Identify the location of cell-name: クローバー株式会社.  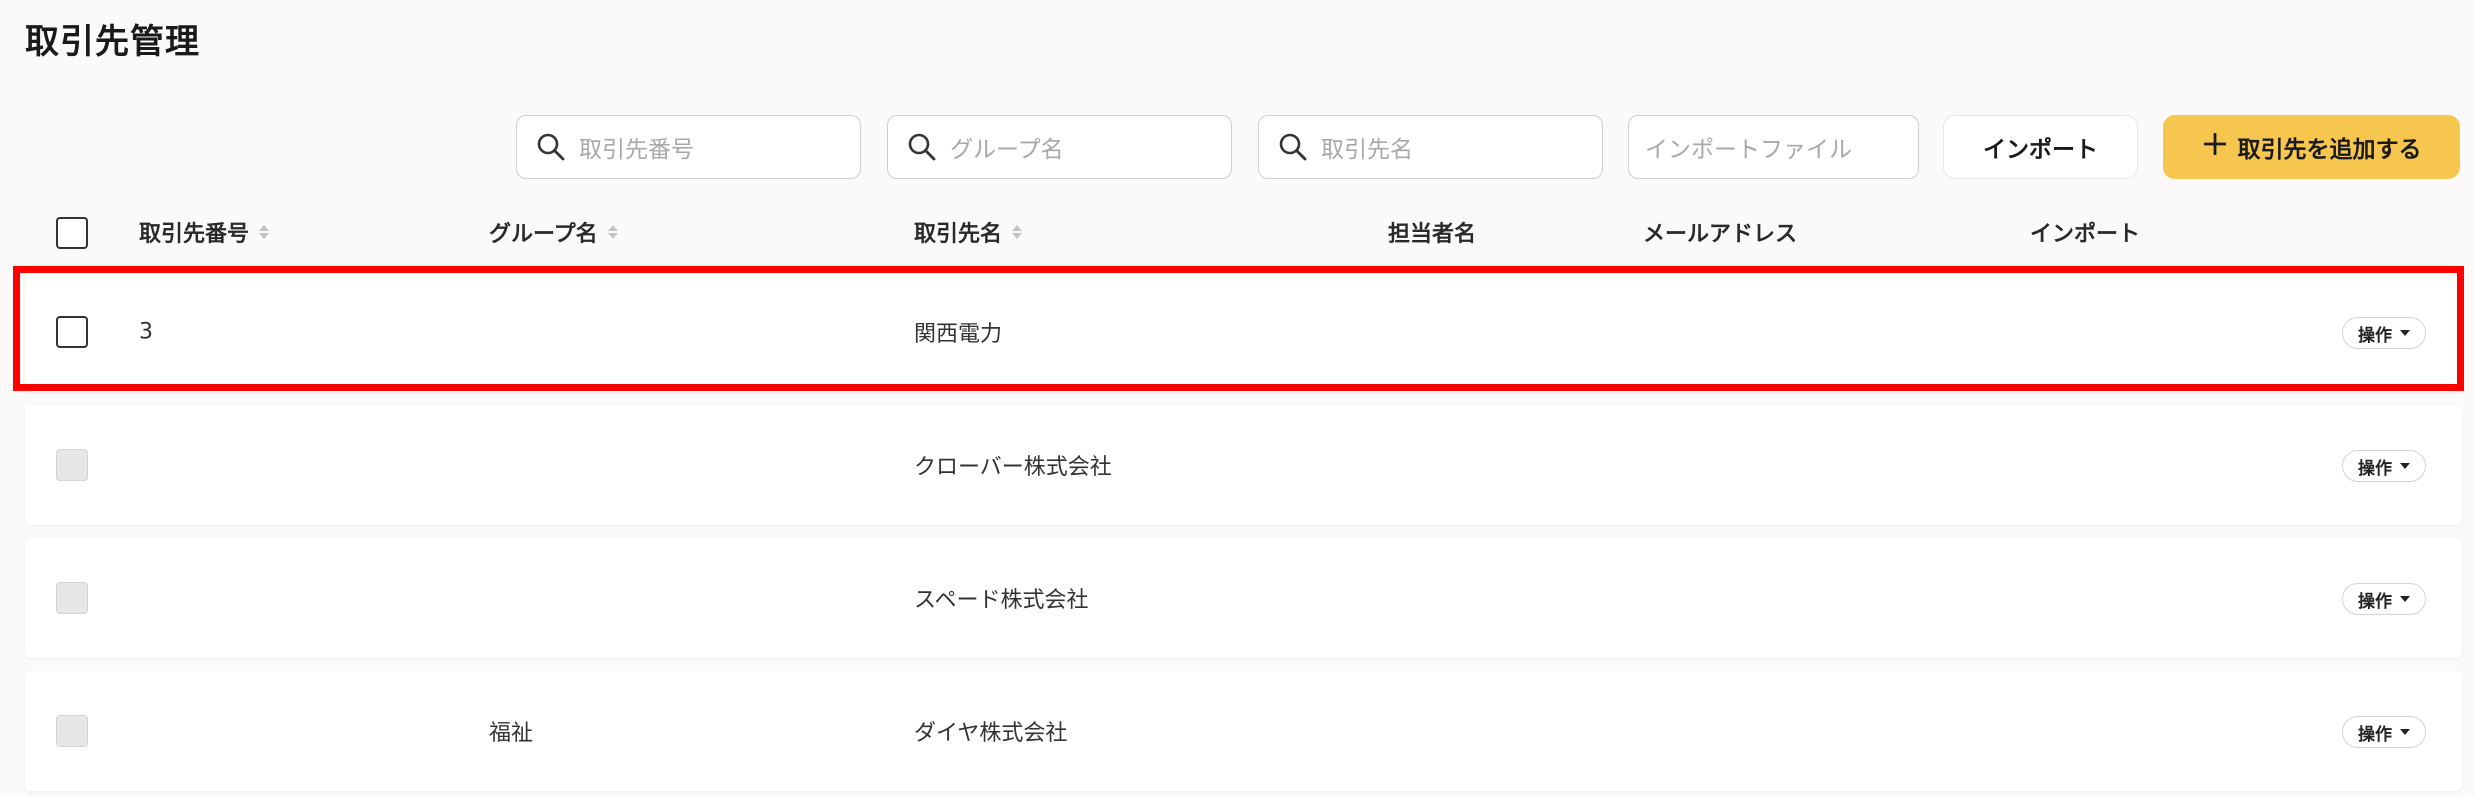
(1013, 467).